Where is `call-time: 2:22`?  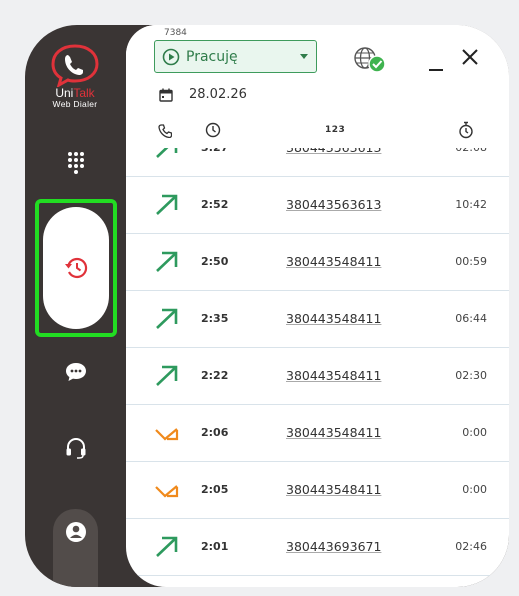 call-time: 2:22 is located at coordinates (215, 375).